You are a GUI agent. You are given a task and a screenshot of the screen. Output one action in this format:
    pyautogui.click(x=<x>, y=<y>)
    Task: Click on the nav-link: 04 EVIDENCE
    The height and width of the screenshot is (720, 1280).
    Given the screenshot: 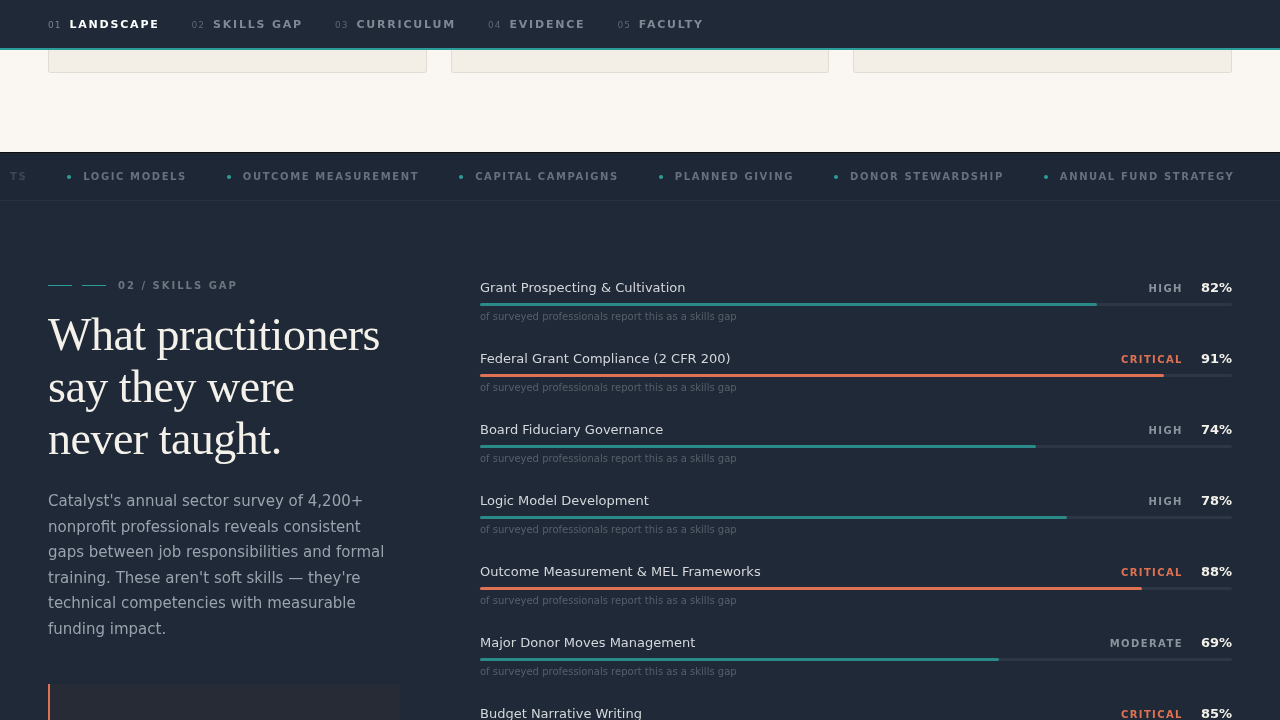 What is the action you would take?
    pyautogui.click(x=537, y=24)
    